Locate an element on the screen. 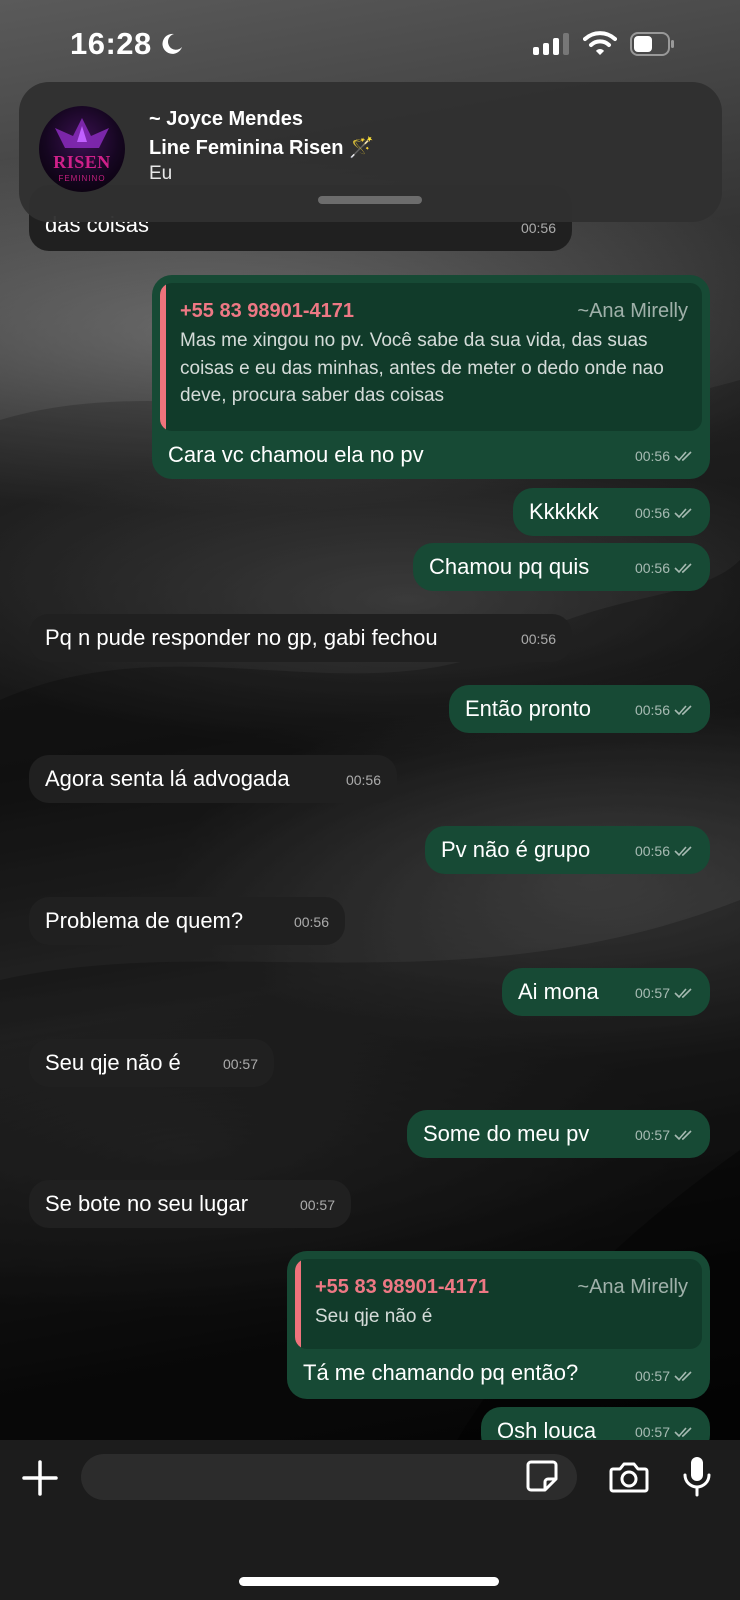  message-text: Então pronto is located at coordinates (528, 708).